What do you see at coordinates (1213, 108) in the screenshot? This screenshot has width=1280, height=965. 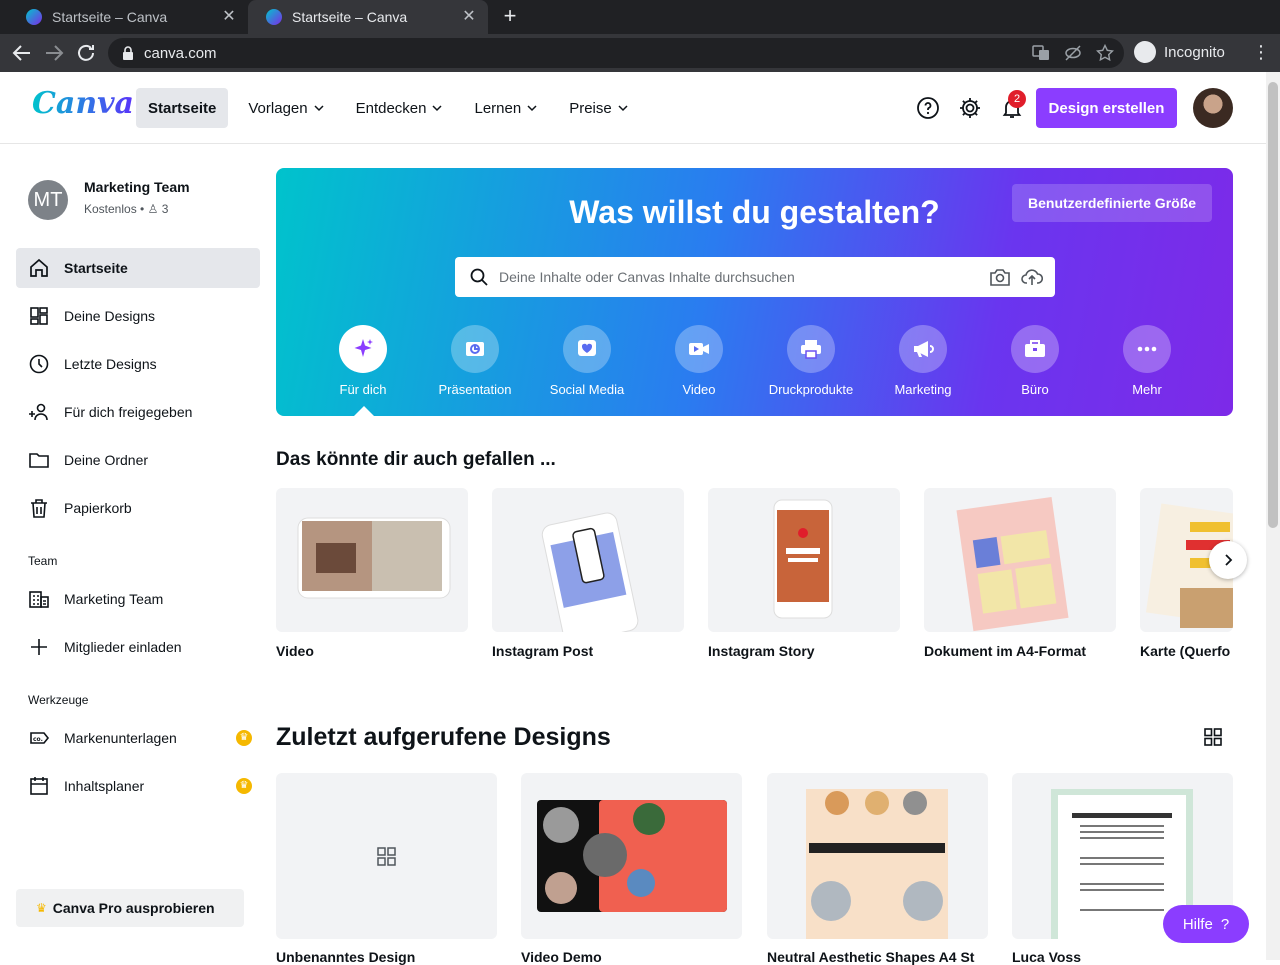 I see `user-avatar` at bounding box center [1213, 108].